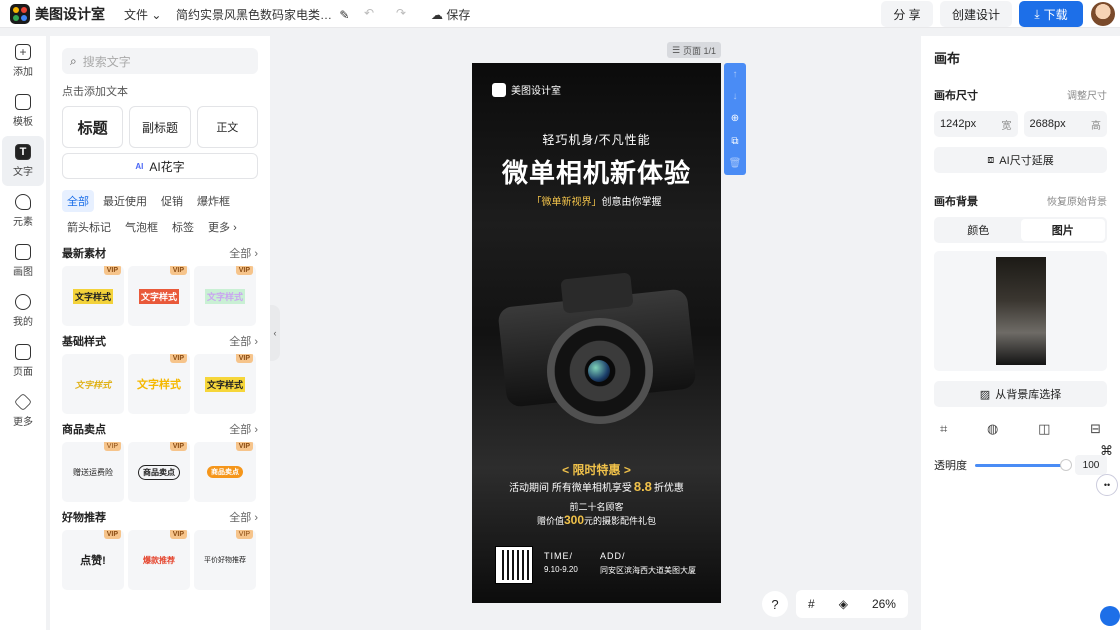 The image size is (1120, 630). I want to click on filter-bubble: 气泡框, so click(141, 227).